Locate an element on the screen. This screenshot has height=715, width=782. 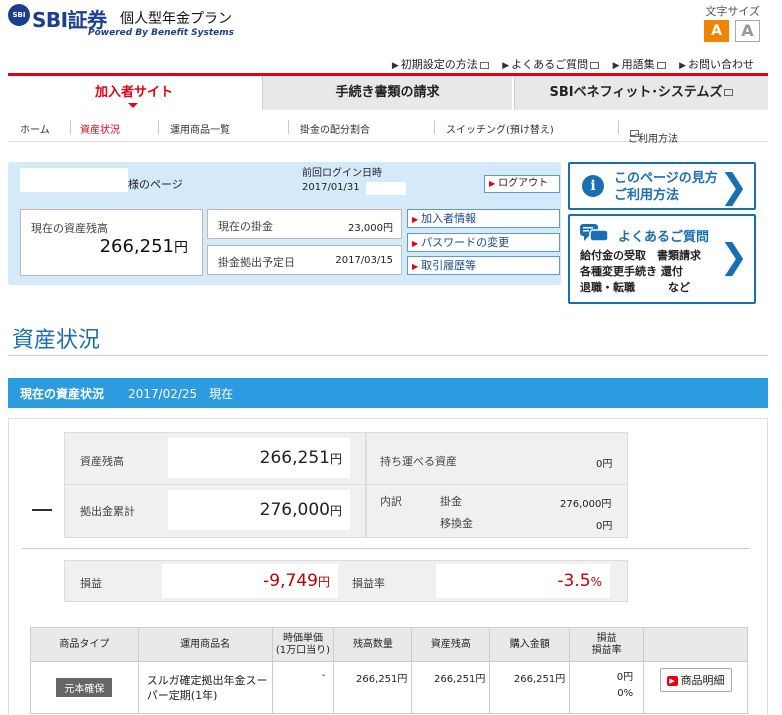
profit-loss-number: -9,749 is located at coordinates (290, 581).